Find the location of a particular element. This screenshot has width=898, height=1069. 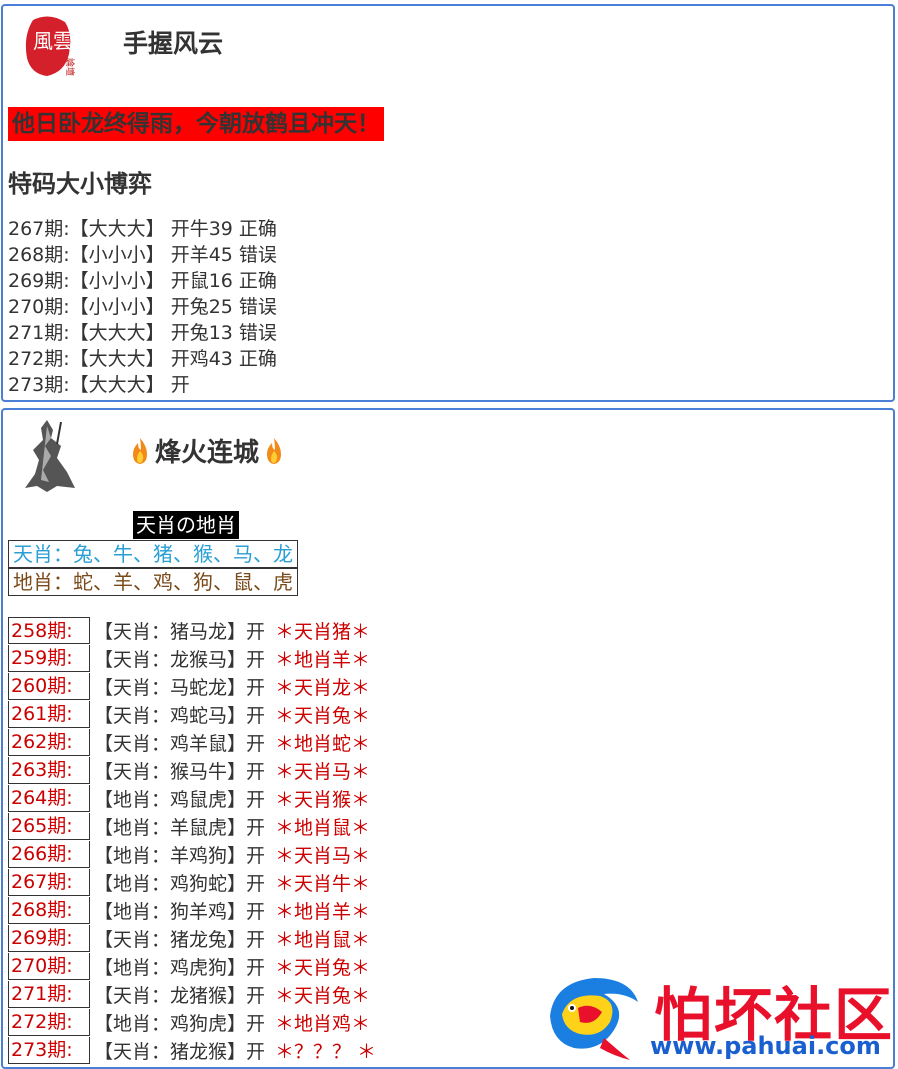

prediction-row: 261期: 【天肖：鸡蛇马】开 ＊天肖兔＊ is located at coordinates (192, 714).